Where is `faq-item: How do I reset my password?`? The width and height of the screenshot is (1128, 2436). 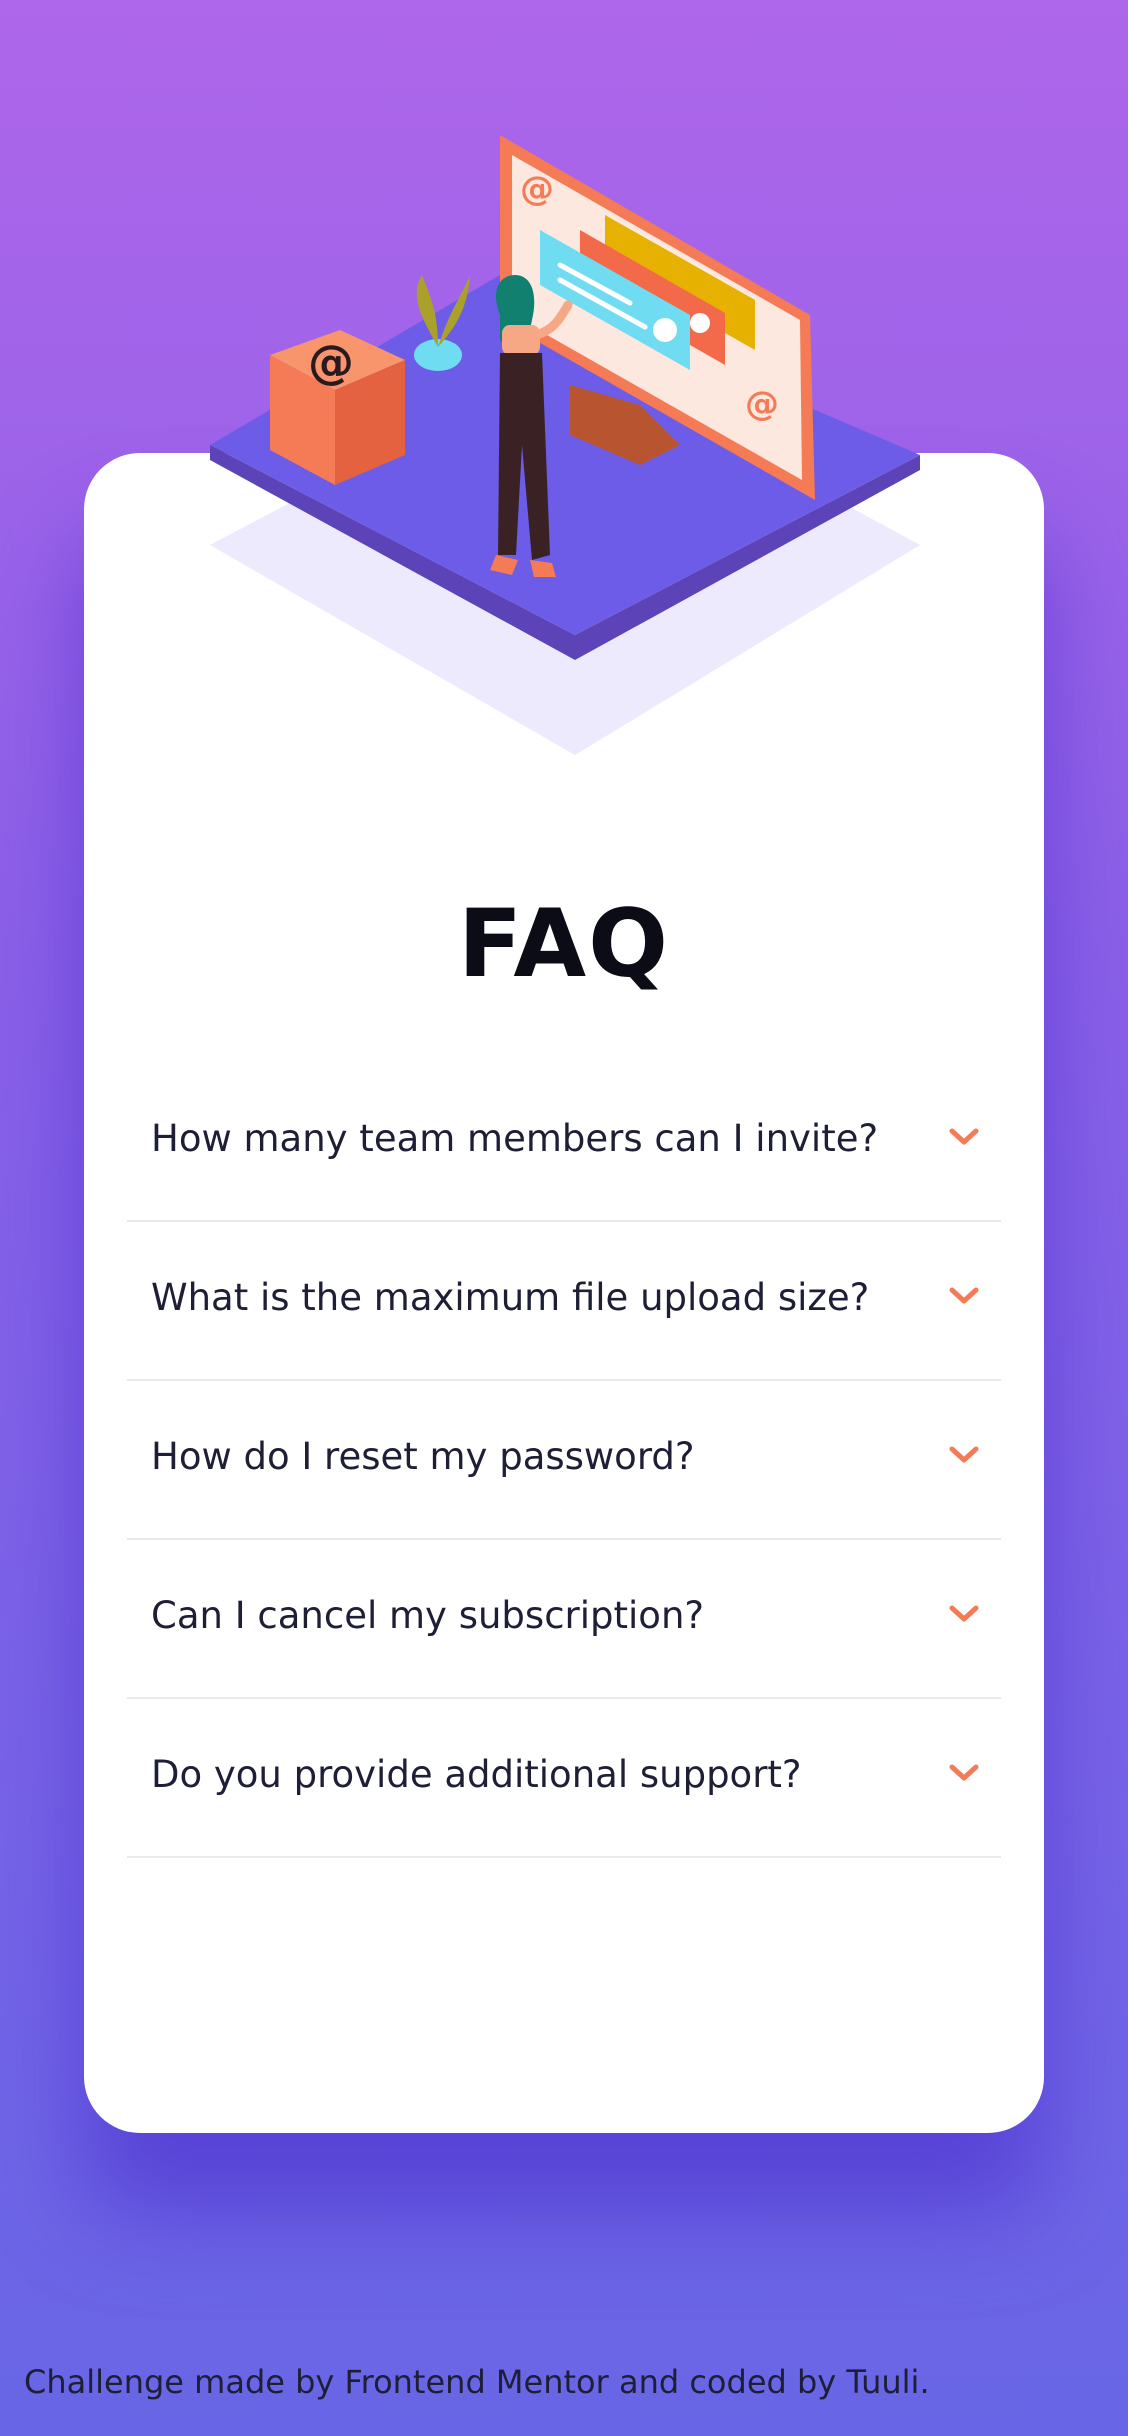 faq-item: How do I reset my password? is located at coordinates (564, 1460).